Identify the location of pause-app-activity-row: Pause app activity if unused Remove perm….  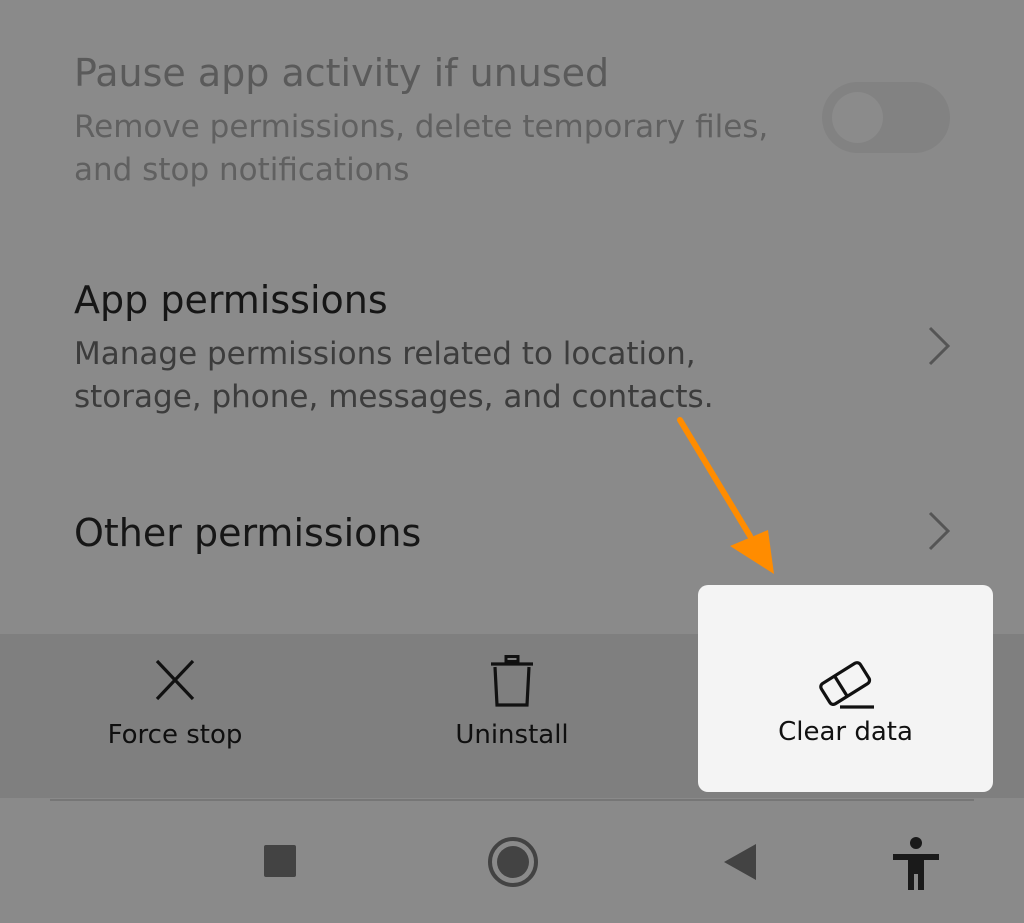
(444, 121).